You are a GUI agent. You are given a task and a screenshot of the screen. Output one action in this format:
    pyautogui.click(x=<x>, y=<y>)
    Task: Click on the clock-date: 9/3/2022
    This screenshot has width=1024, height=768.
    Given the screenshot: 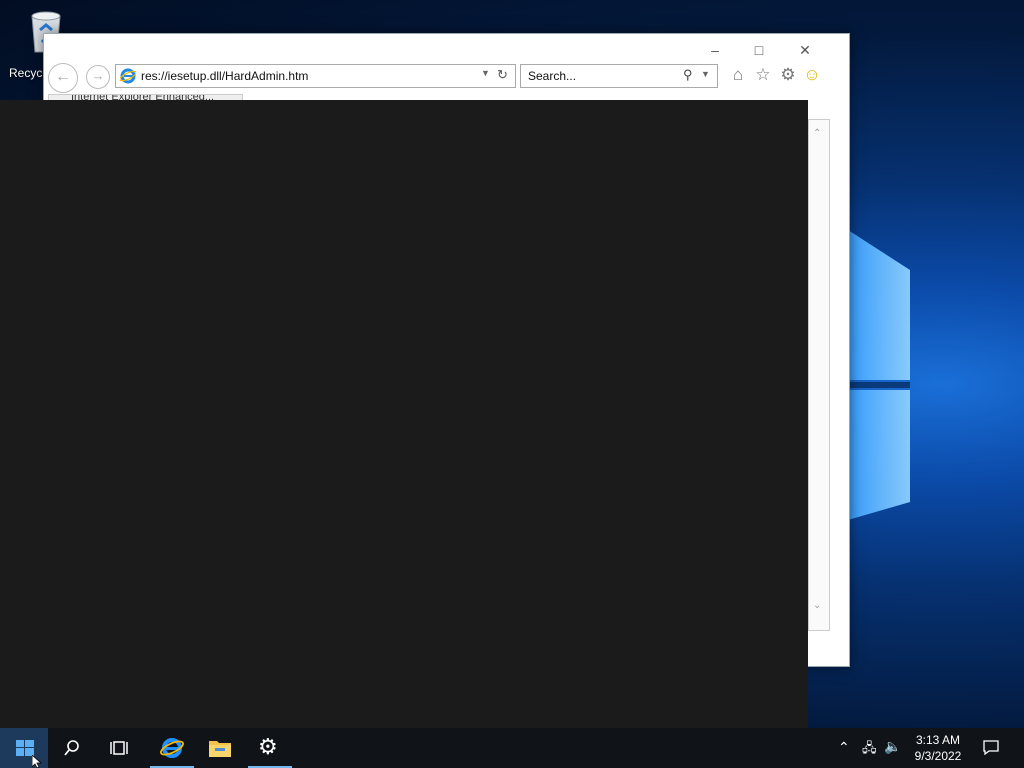 What is the action you would take?
    pyautogui.click(x=938, y=756)
    